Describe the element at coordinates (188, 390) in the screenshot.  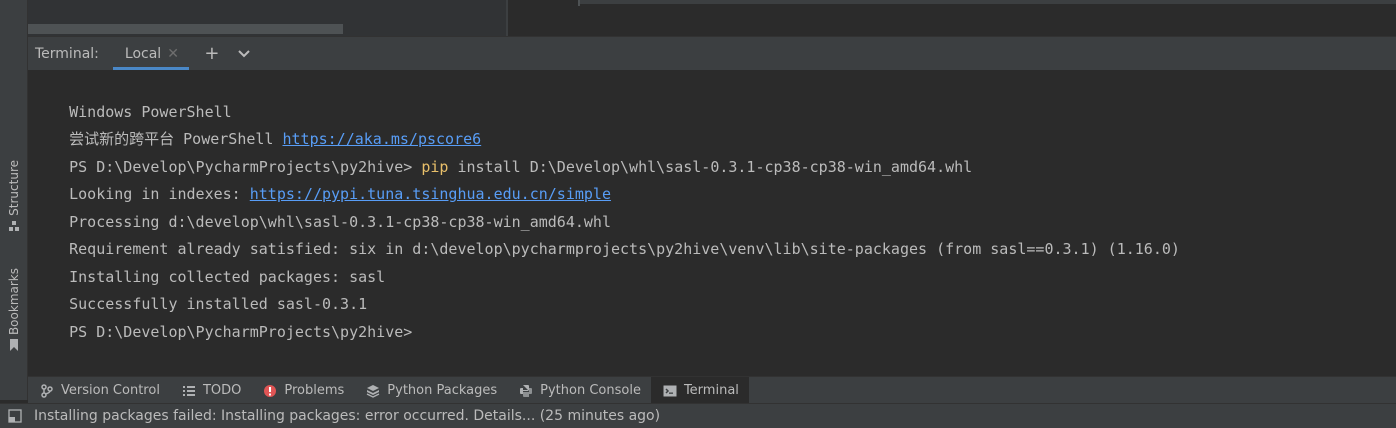
I see `todo-icon` at that location.